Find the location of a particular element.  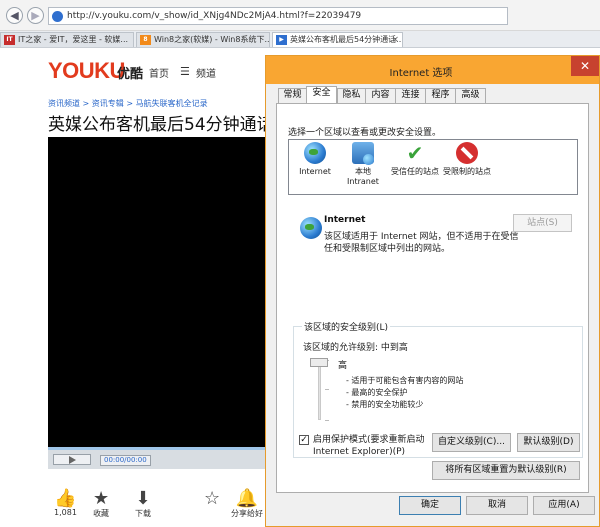

browser-tab-youku: ▶ 英媒公布客机最后54分钟通话... × is located at coordinates (337, 39).